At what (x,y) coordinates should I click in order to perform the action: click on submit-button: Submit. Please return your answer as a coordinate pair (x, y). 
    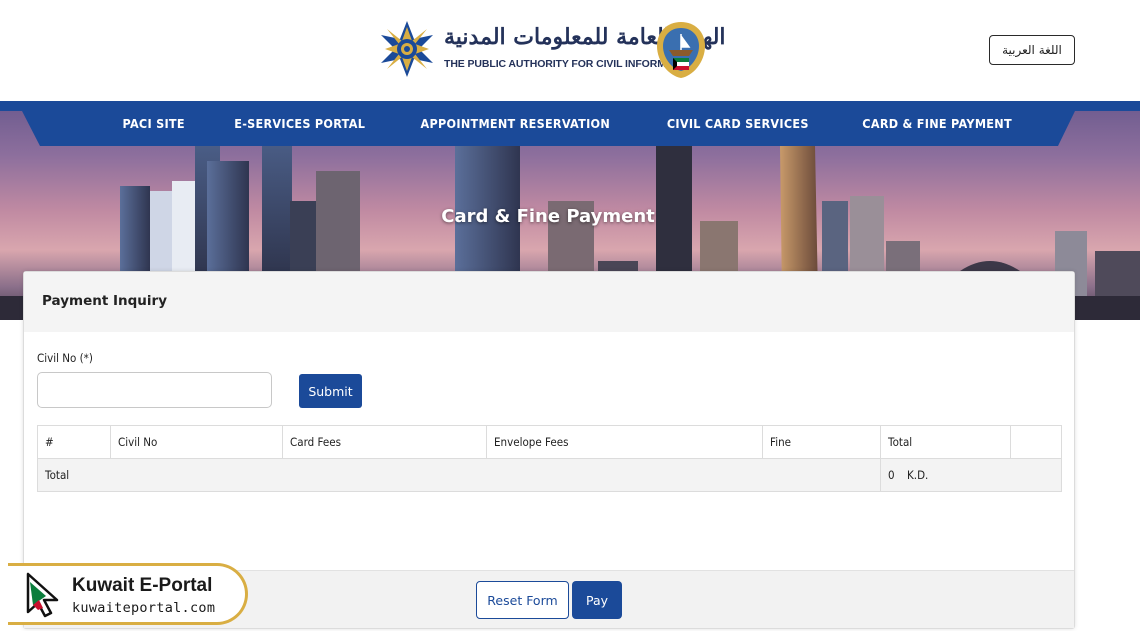
    Looking at the image, I should click on (330, 391).